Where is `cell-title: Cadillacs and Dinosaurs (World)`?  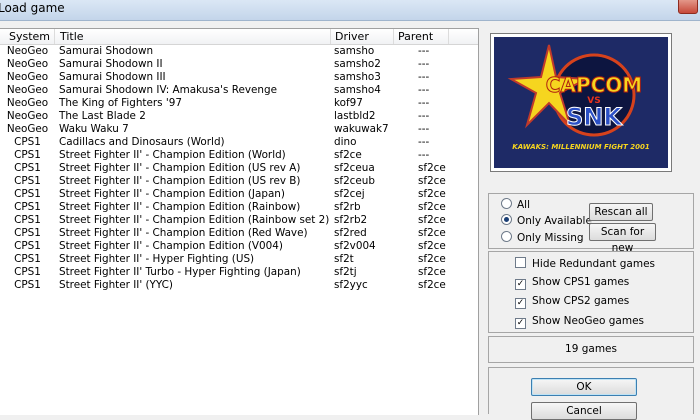 cell-title: Cadillacs and Dinosaurs (World) is located at coordinates (142, 142).